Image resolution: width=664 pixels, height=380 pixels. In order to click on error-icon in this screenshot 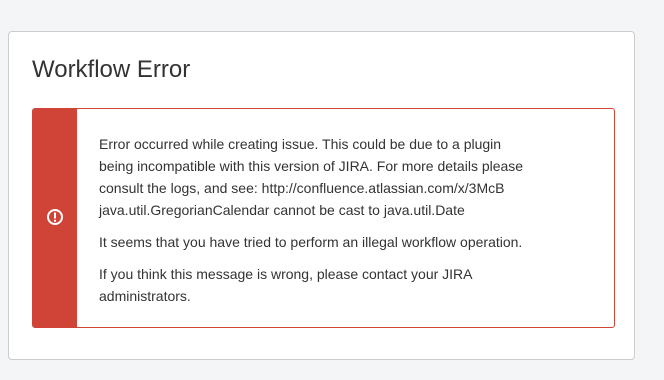, I will do `click(55, 217)`.